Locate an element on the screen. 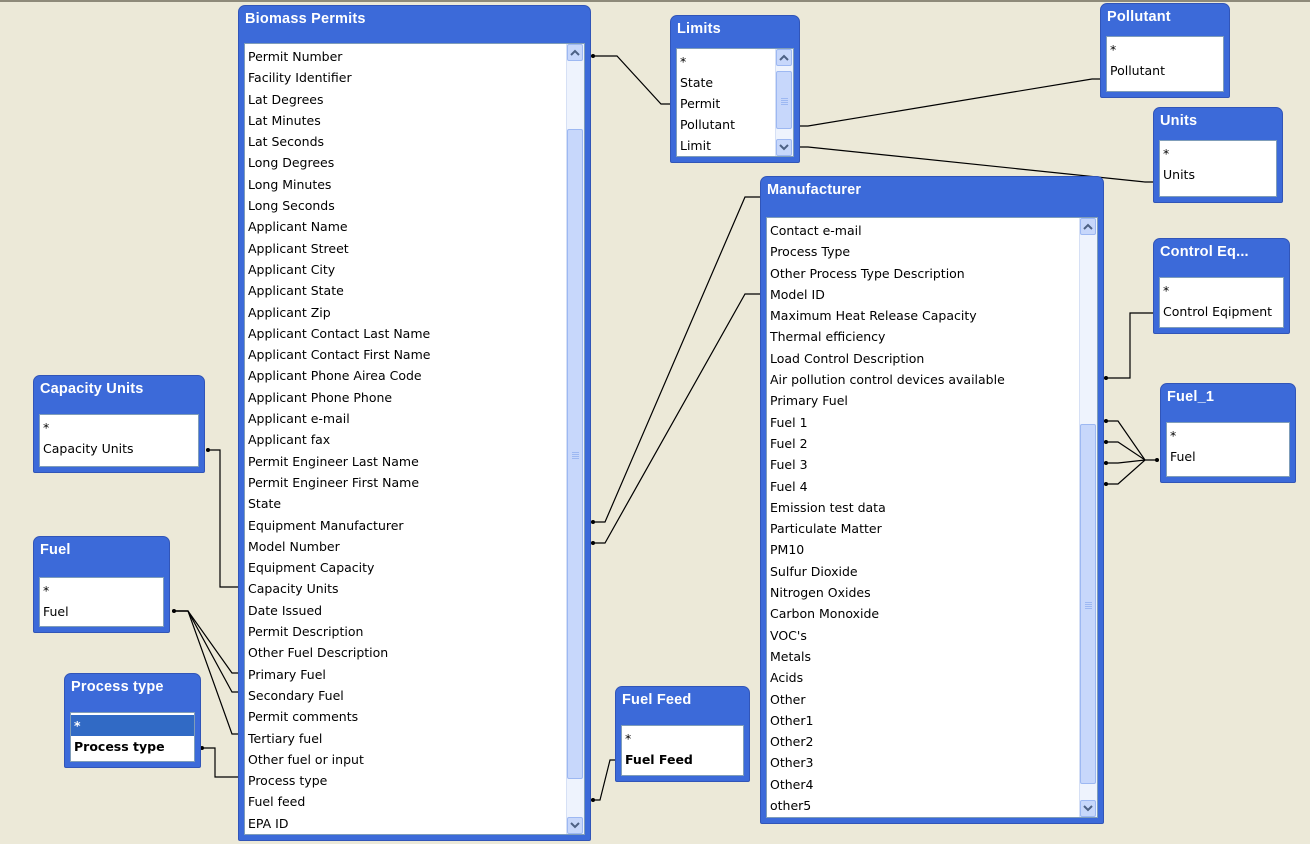 This screenshot has height=844, width=1310. table-title: Manufacturer is located at coordinates (814, 190).